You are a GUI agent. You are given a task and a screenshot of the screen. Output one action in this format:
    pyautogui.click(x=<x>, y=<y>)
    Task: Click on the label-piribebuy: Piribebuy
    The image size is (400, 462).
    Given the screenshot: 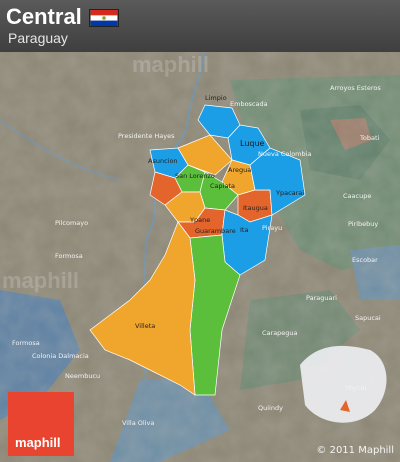 What is the action you would take?
    pyautogui.click(x=363, y=224)
    